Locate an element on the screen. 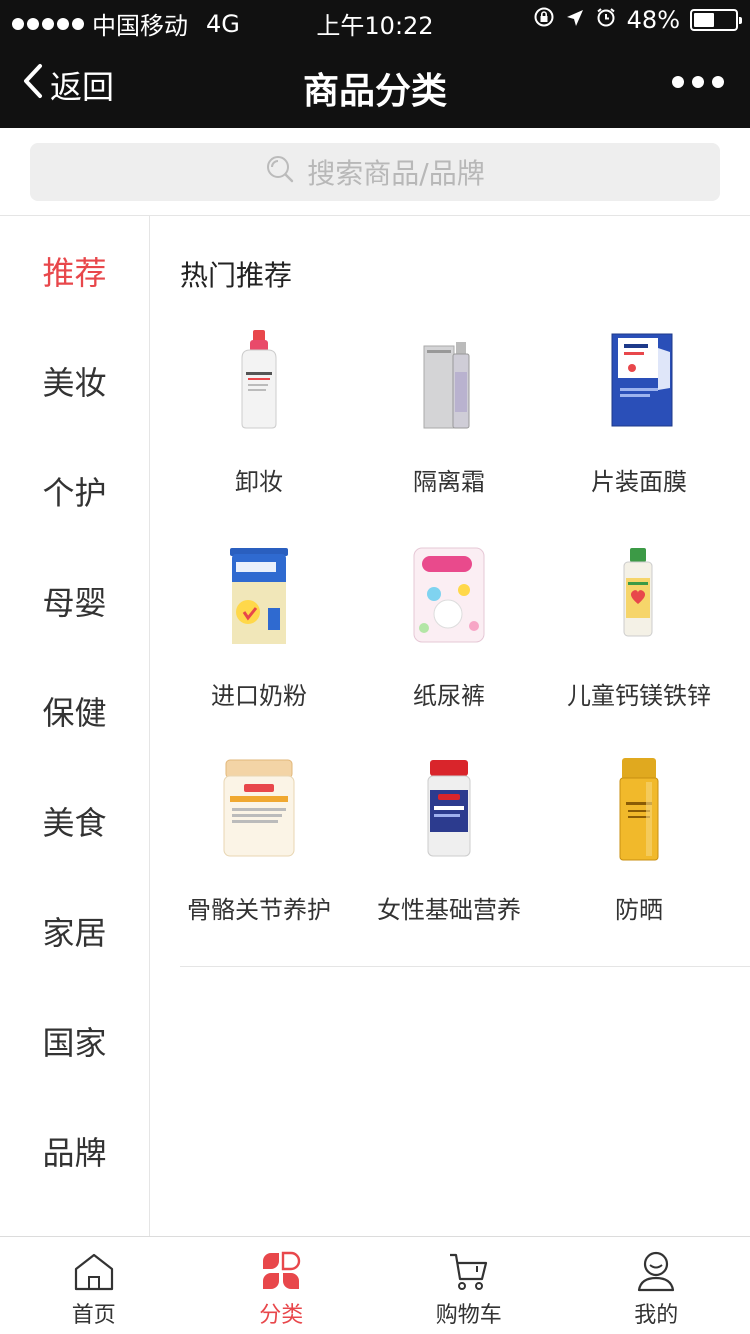 This screenshot has height=1334, width=750. tab-label: 我的 is located at coordinates (656, 1315).